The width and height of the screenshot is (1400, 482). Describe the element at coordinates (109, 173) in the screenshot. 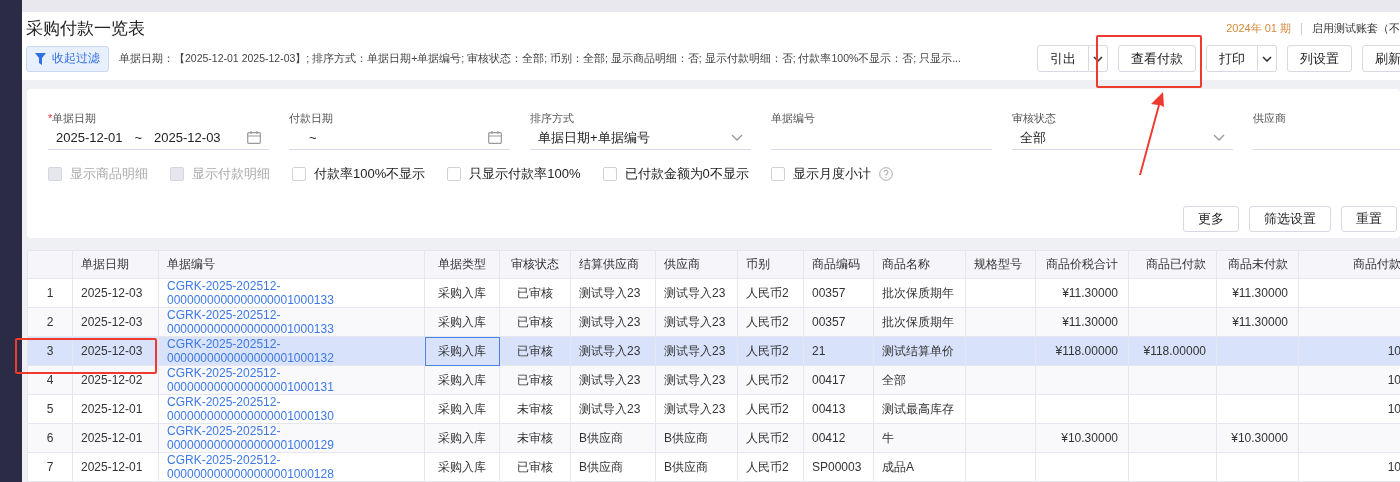

I see `checkbox-label: 显示商品明细` at that location.